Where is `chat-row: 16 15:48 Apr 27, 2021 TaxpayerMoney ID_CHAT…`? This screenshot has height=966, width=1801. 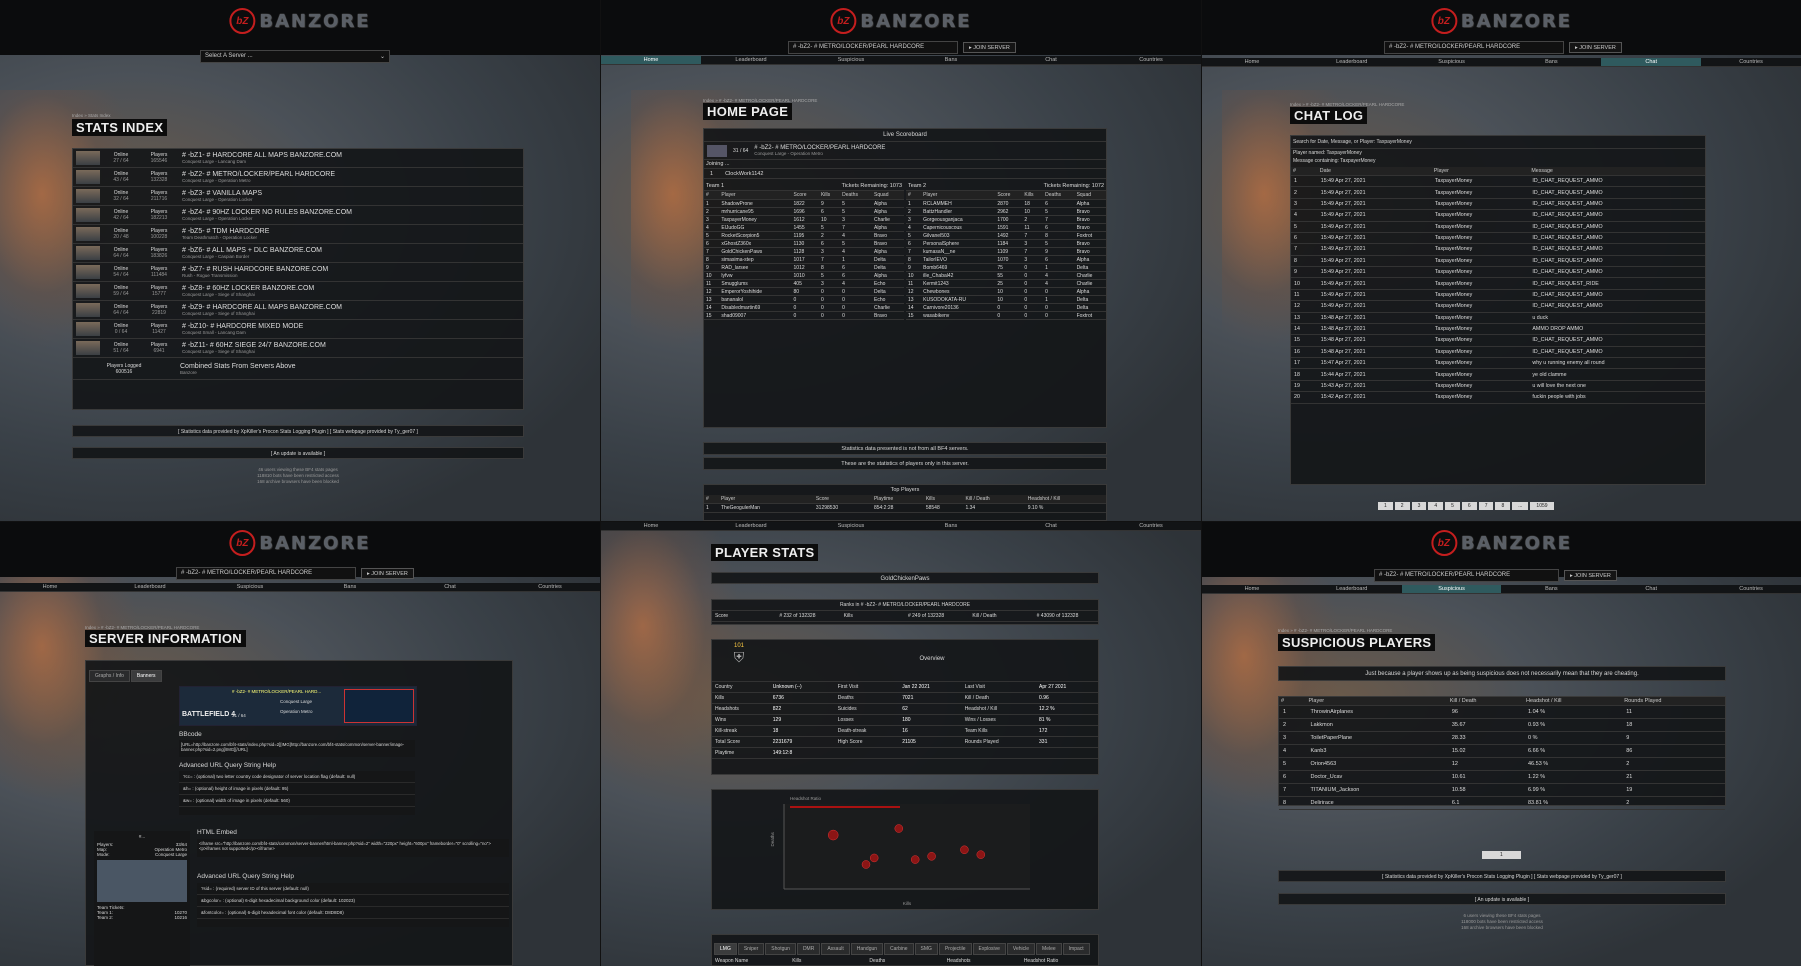
chat-row: 16 15:48 Apr 27, 2021 TaxpayerMoney ID_CHAT… is located at coordinates (1498, 352).